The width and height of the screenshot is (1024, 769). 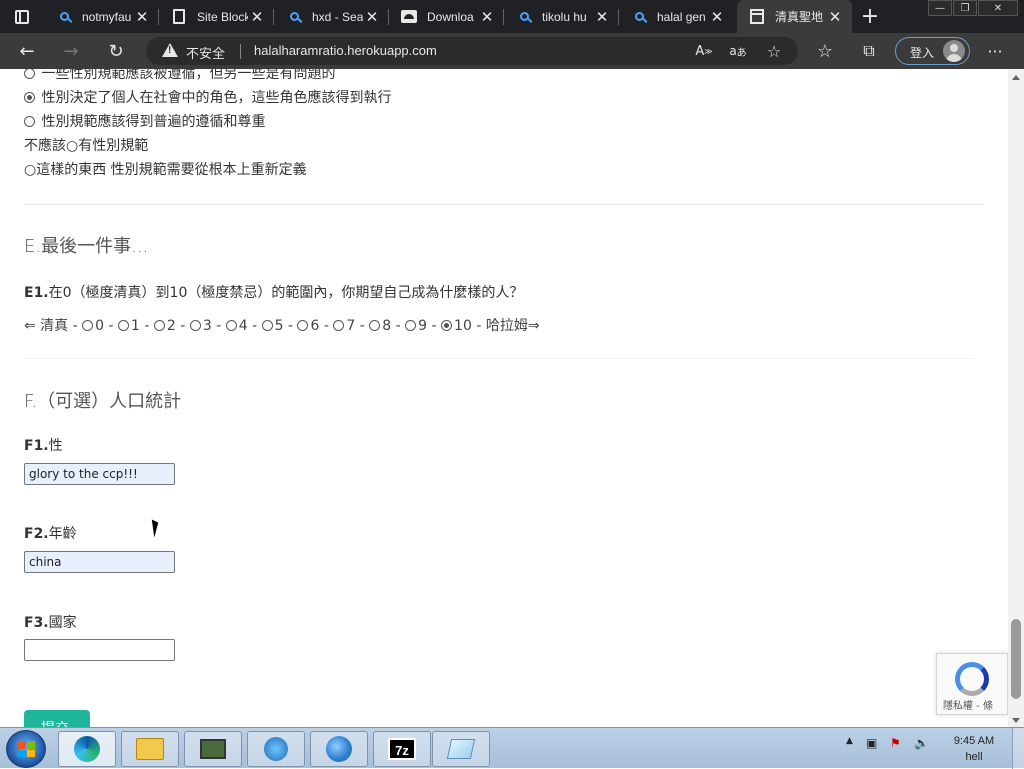 What do you see at coordinates (974, 749) in the screenshot?
I see `clock: 9:45 AM hell` at bounding box center [974, 749].